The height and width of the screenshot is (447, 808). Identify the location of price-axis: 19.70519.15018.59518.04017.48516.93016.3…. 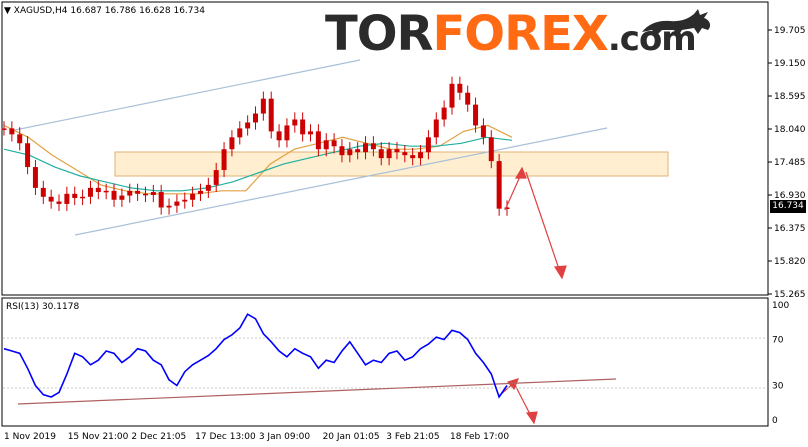
(787, 163).